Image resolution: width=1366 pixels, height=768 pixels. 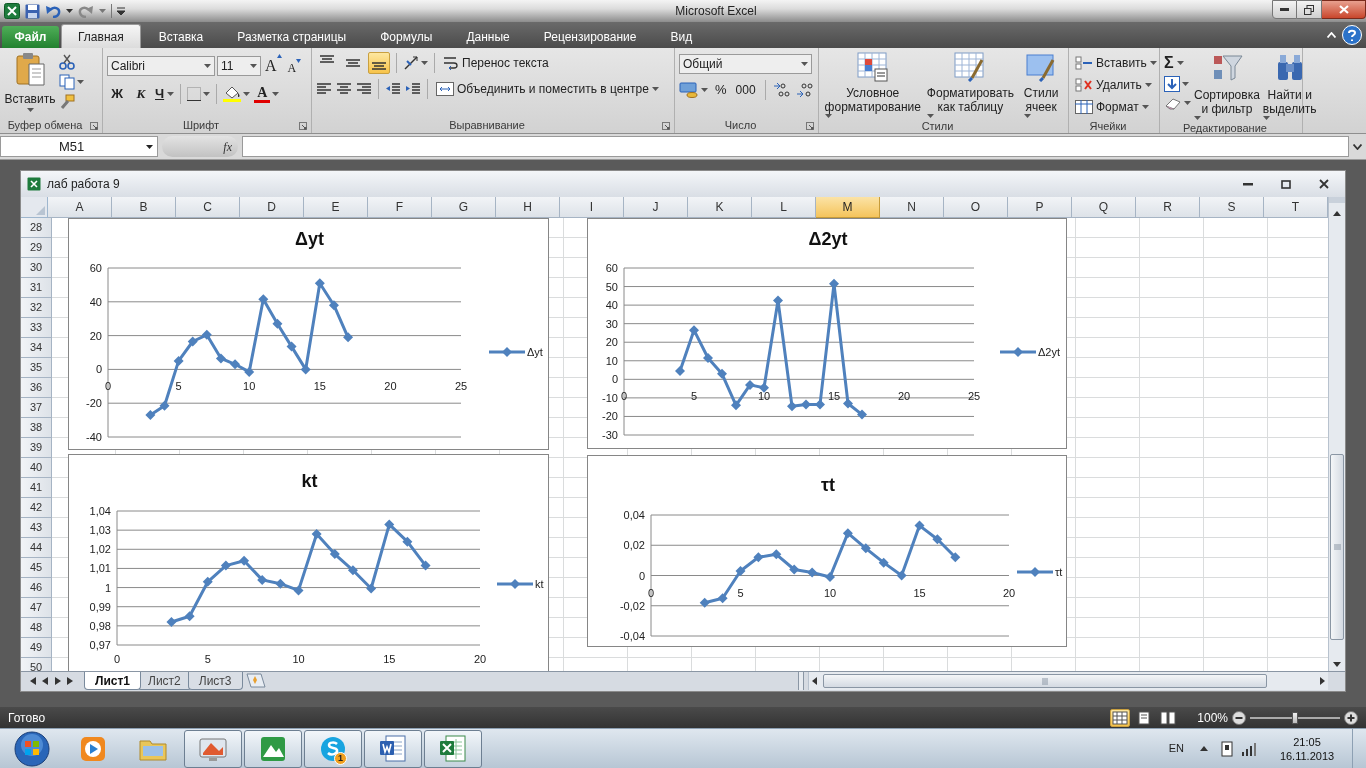 What do you see at coordinates (292, 37) in the screenshot?
I see `ribbon-tab: Разметка страницы` at bounding box center [292, 37].